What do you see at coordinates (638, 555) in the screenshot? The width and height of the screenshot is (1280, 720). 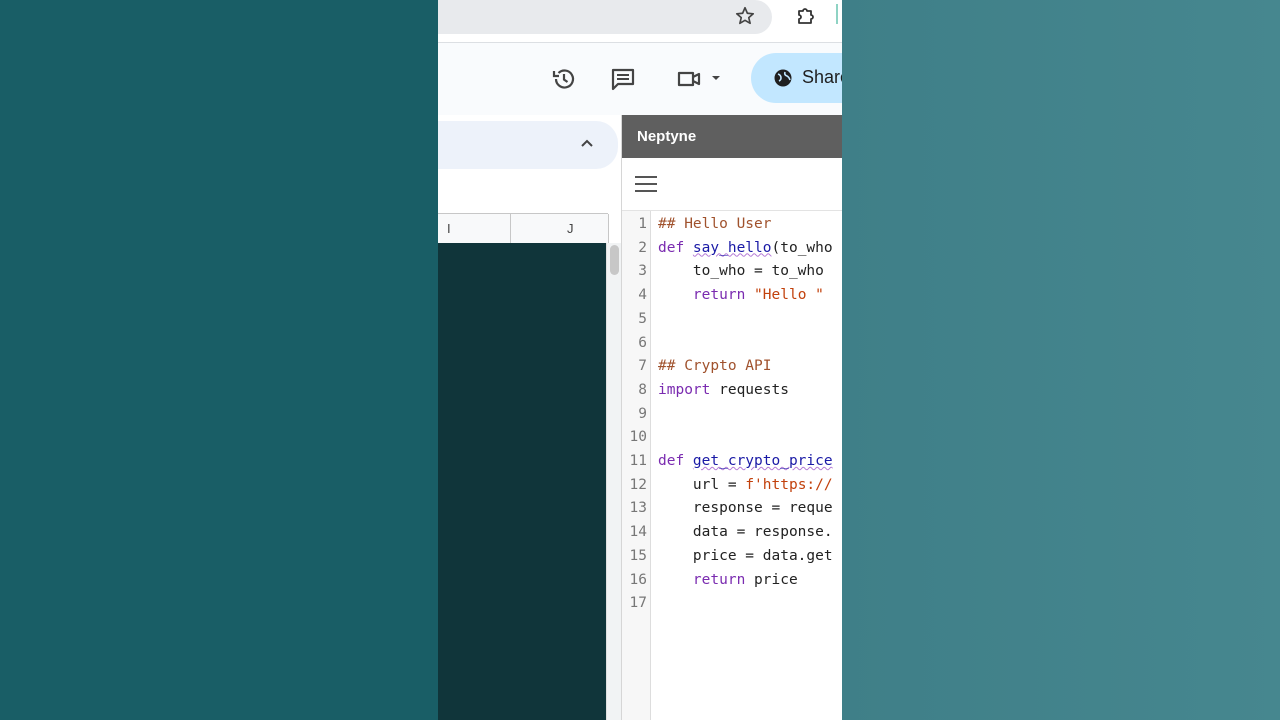 I see `line-number: 15` at bounding box center [638, 555].